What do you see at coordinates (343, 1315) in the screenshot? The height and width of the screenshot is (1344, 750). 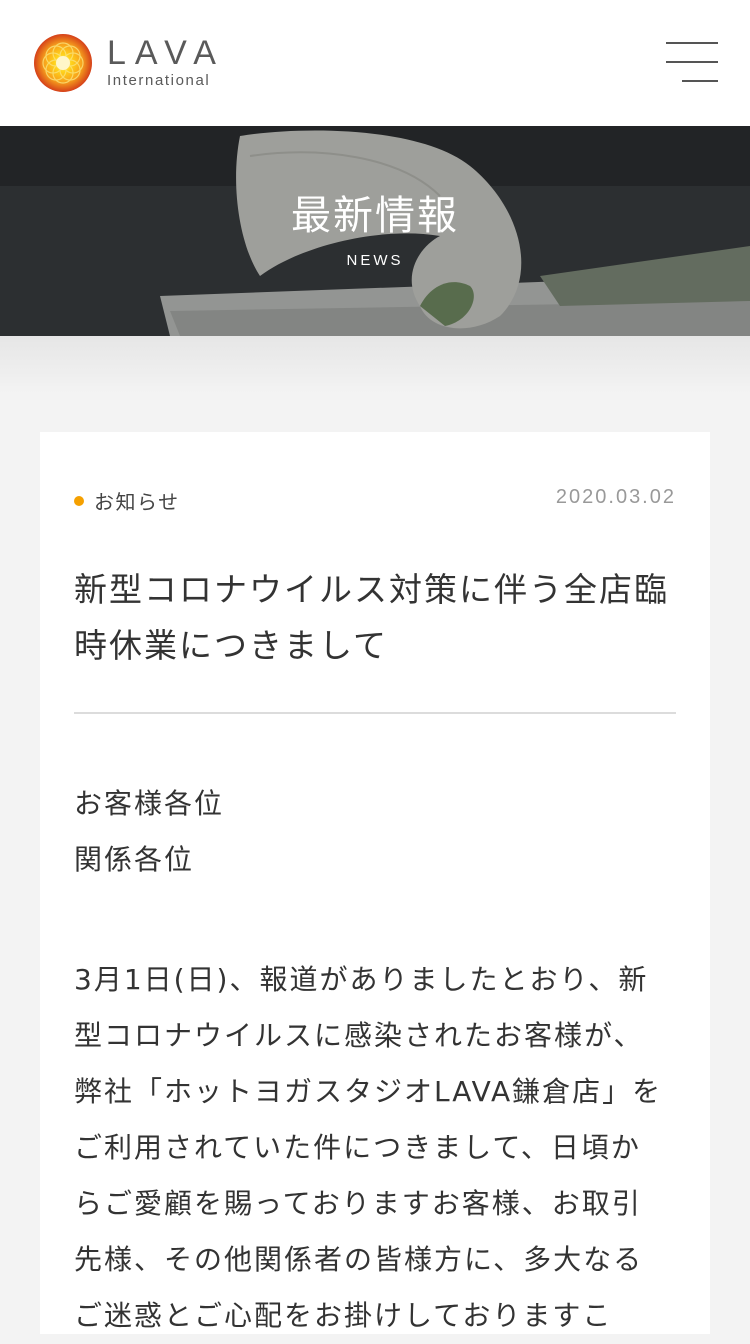 I see `body-line: ご迷惑とご心配をお掛けしておりますこ` at bounding box center [343, 1315].